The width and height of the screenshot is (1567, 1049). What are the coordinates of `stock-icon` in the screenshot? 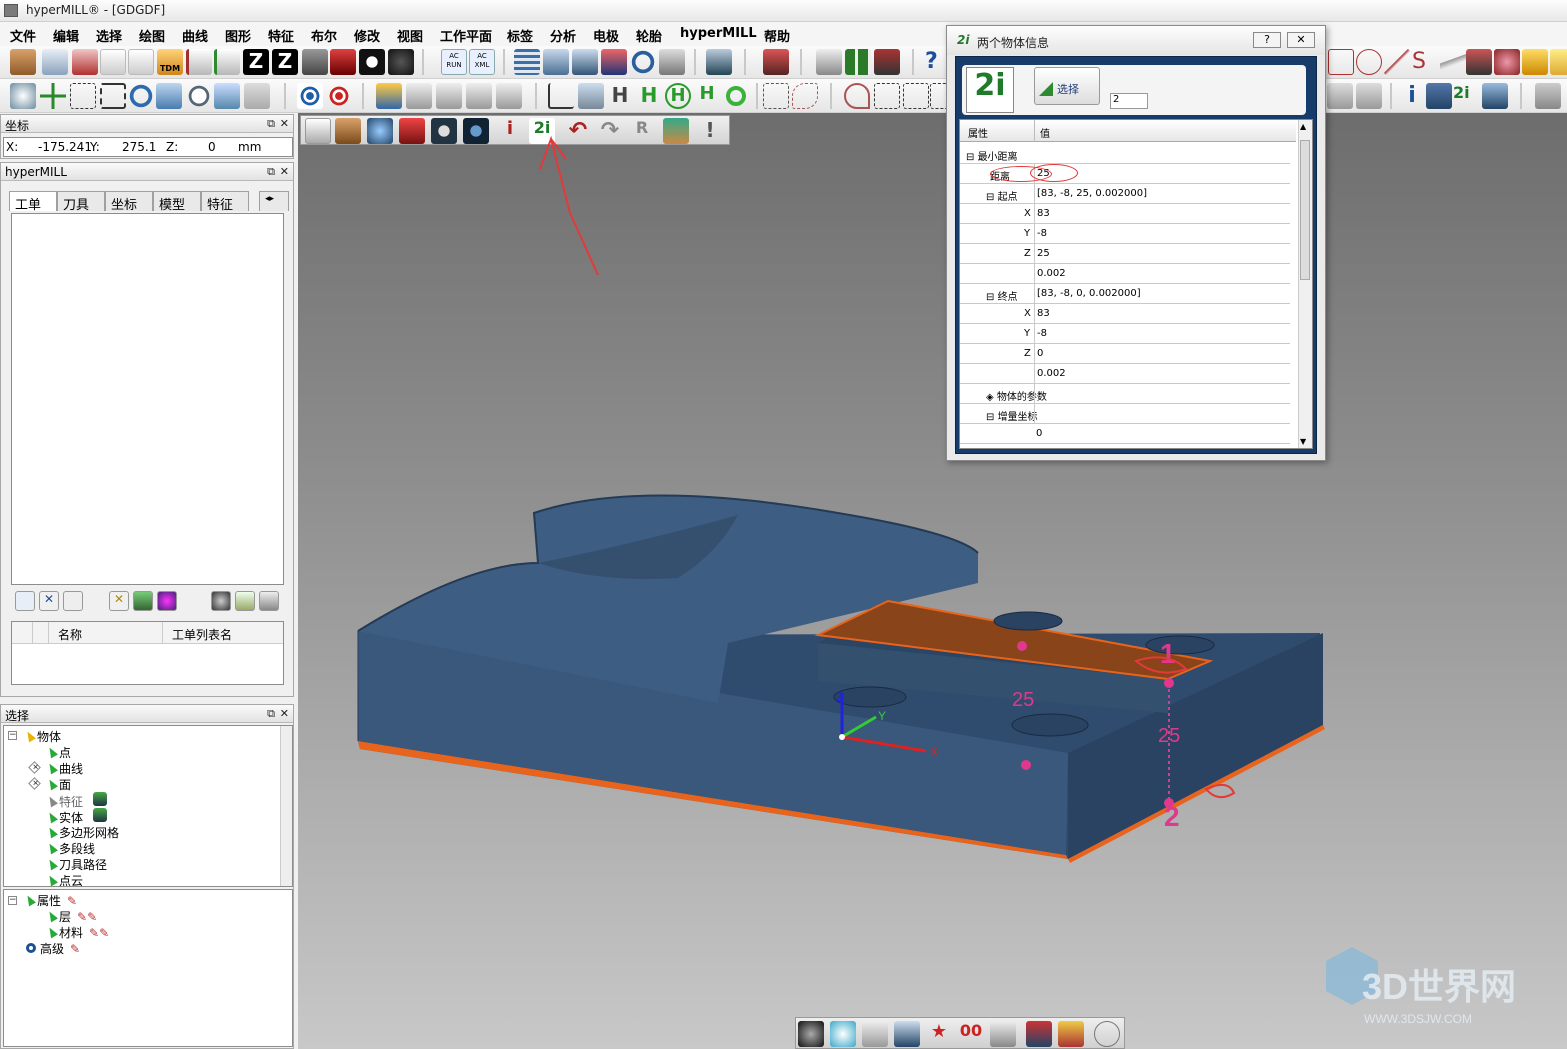 It's located at (315, 62).